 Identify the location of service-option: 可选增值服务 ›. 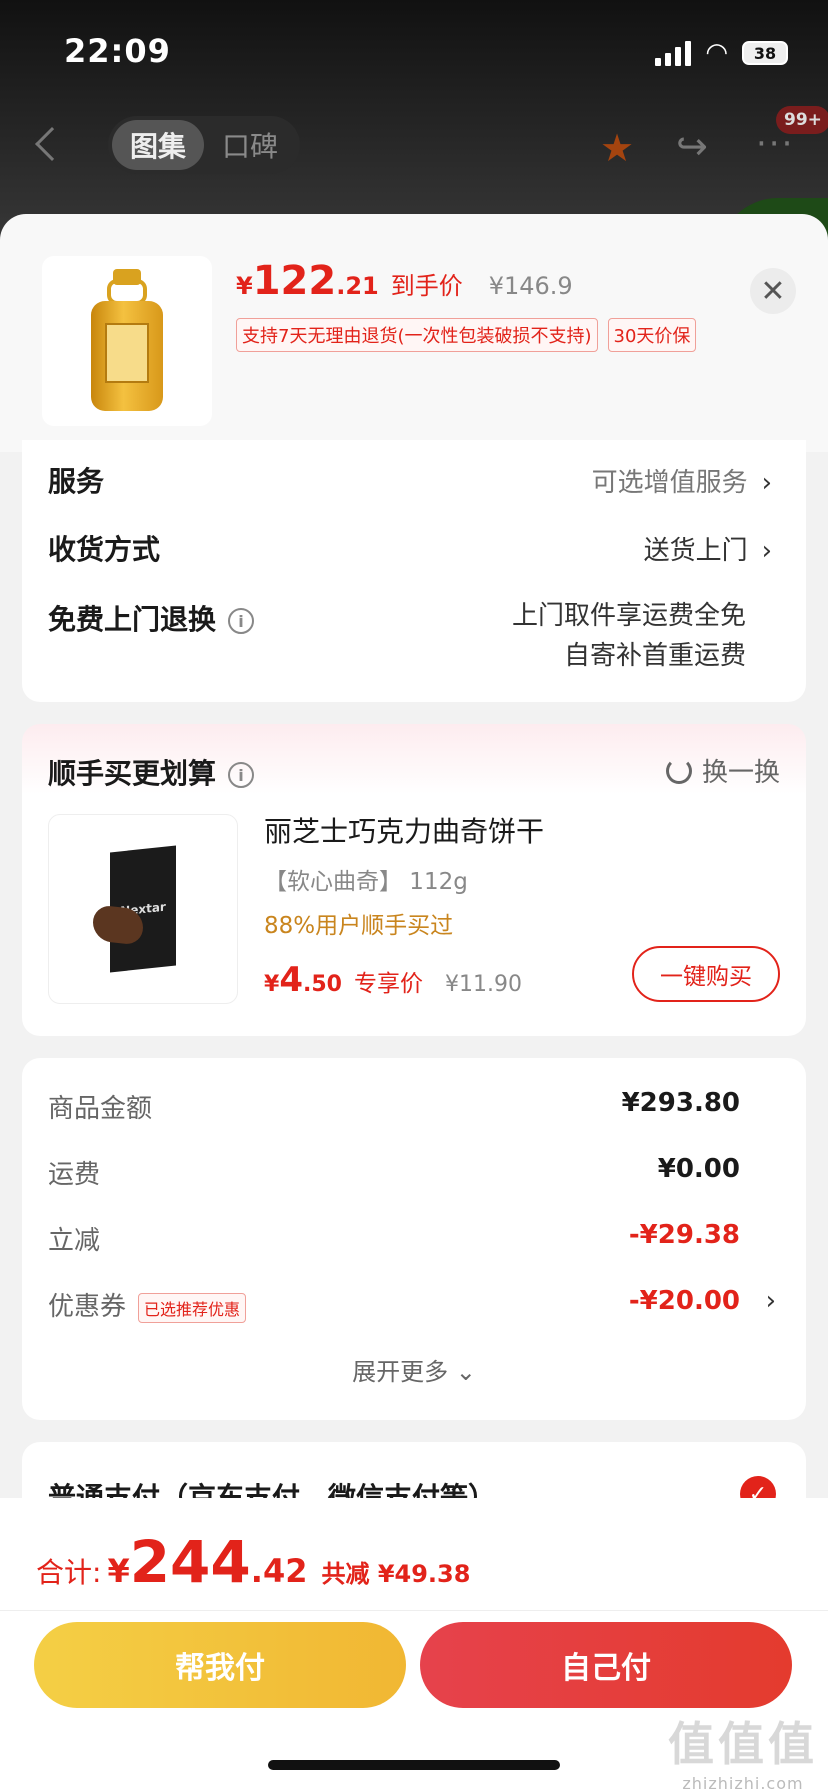
(682, 480).